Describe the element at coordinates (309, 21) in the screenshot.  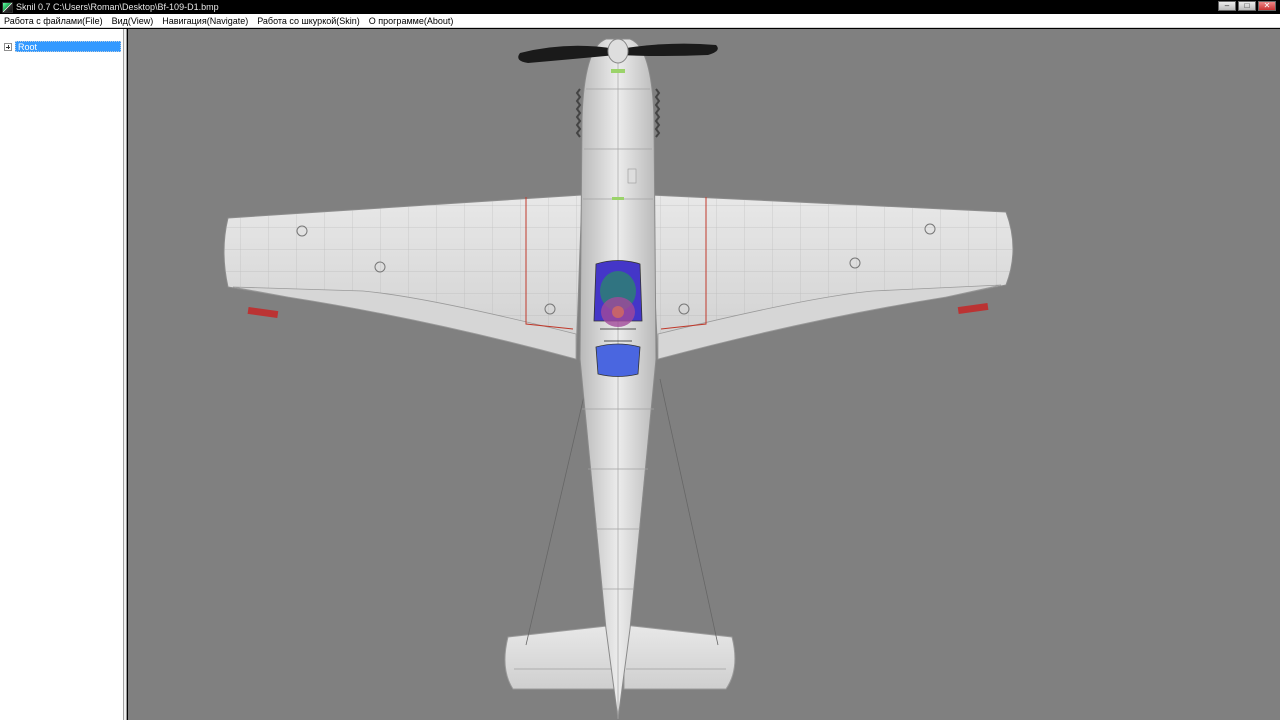
I see `menu-skin: Работа со шкуркой(Skin)` at that location.